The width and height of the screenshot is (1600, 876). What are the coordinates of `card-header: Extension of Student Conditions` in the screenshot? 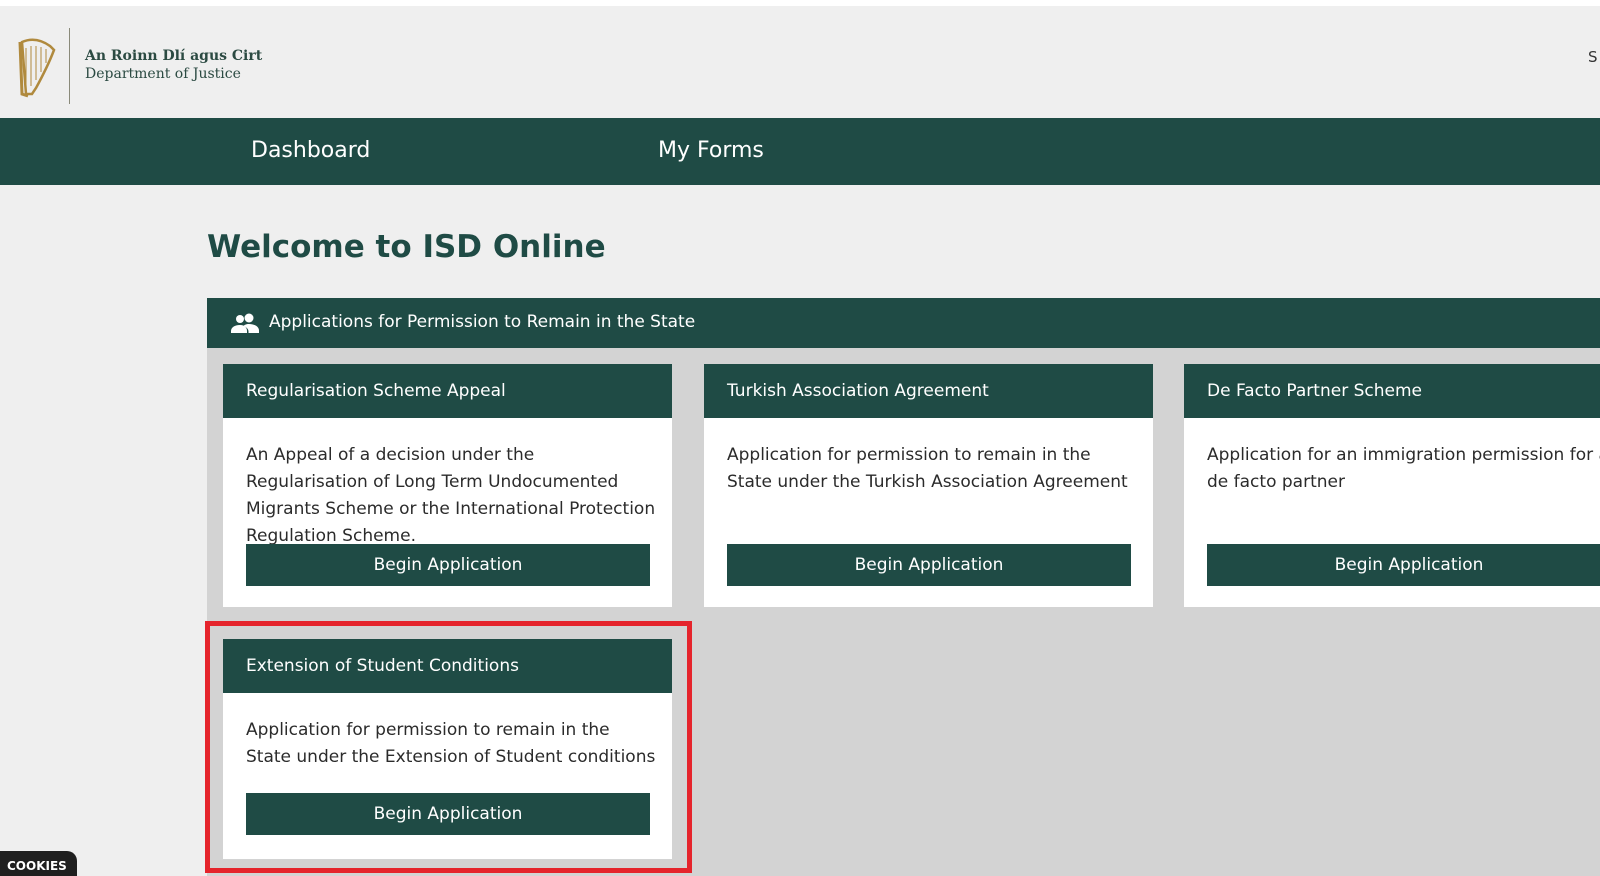 It's located at (447, 666).